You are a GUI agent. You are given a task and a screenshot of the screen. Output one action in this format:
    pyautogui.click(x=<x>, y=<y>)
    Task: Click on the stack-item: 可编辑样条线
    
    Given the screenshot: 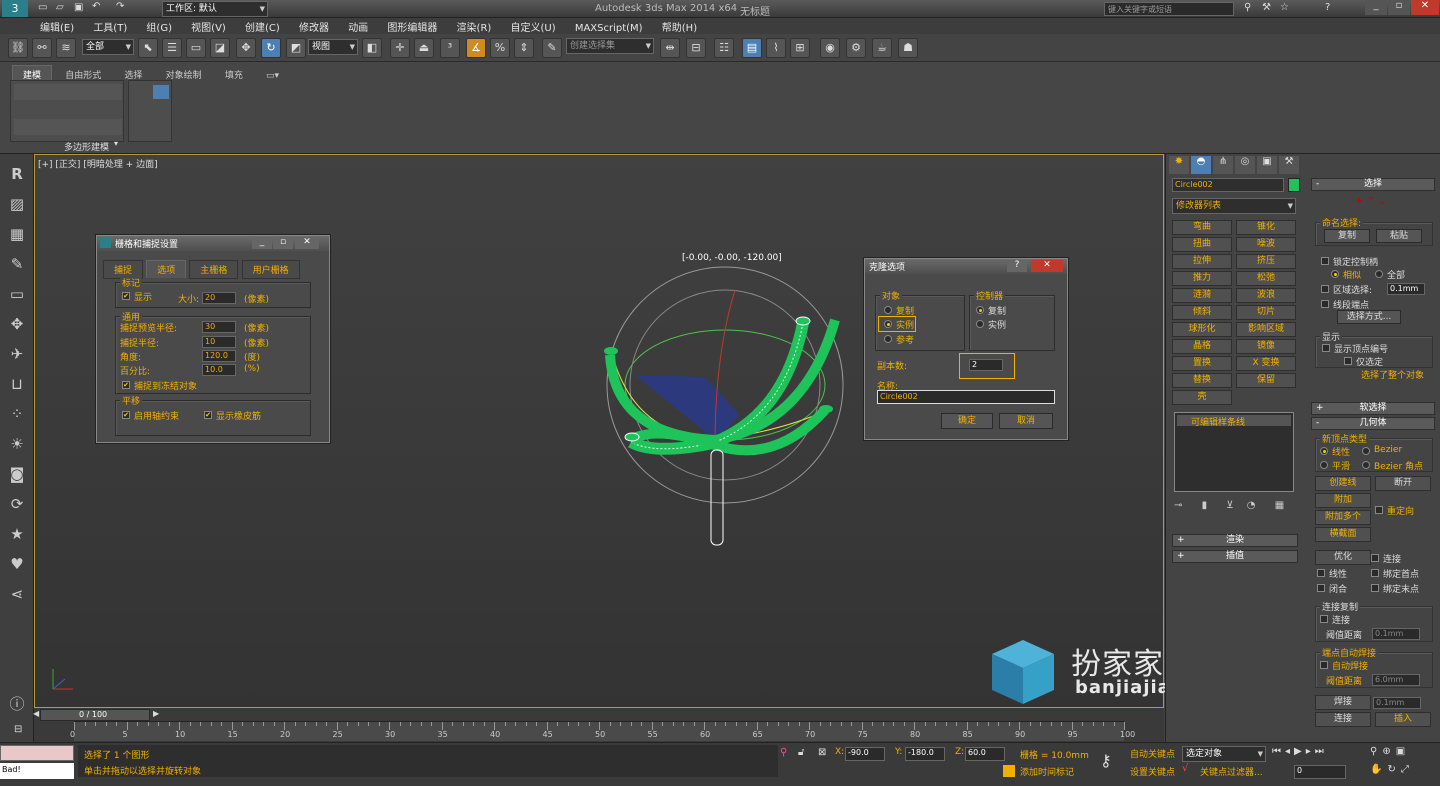 What is the action you would take?
    pyautogui.click(x=1234, y=421)
    